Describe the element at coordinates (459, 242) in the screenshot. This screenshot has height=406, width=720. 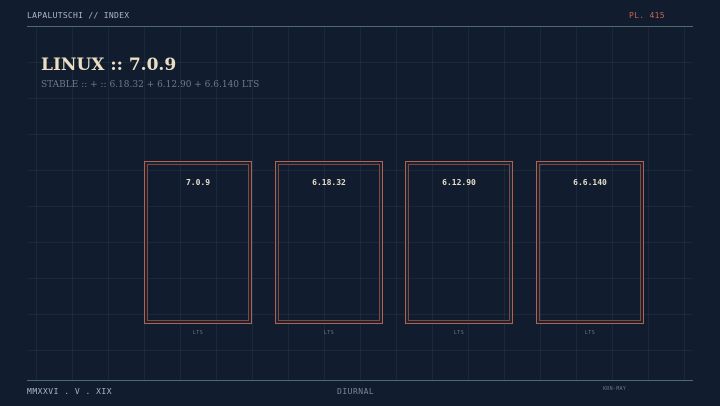
I see `version-card-3: 6.12.90` at that location.